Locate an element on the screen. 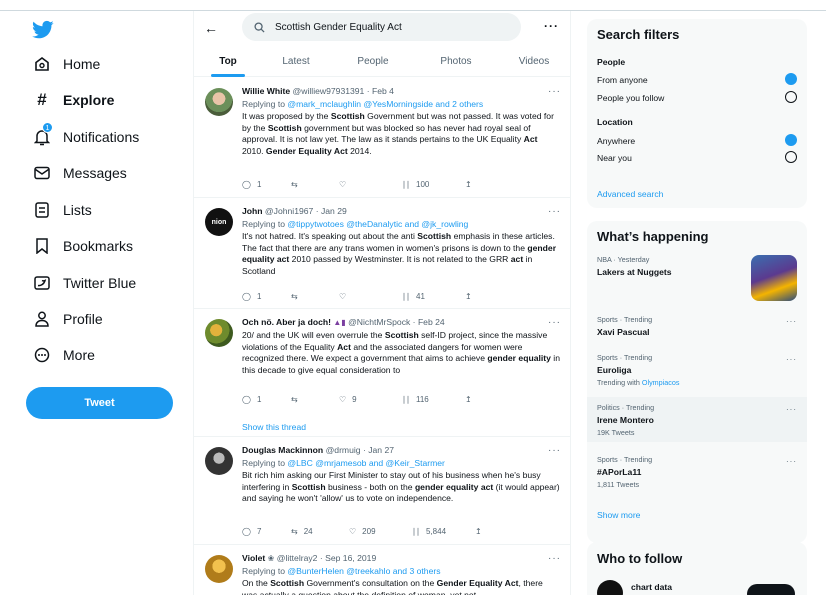 The height and width of the screenshot is (595, 826). like-button: ♡ 209 is located at coordinates (362, 531).